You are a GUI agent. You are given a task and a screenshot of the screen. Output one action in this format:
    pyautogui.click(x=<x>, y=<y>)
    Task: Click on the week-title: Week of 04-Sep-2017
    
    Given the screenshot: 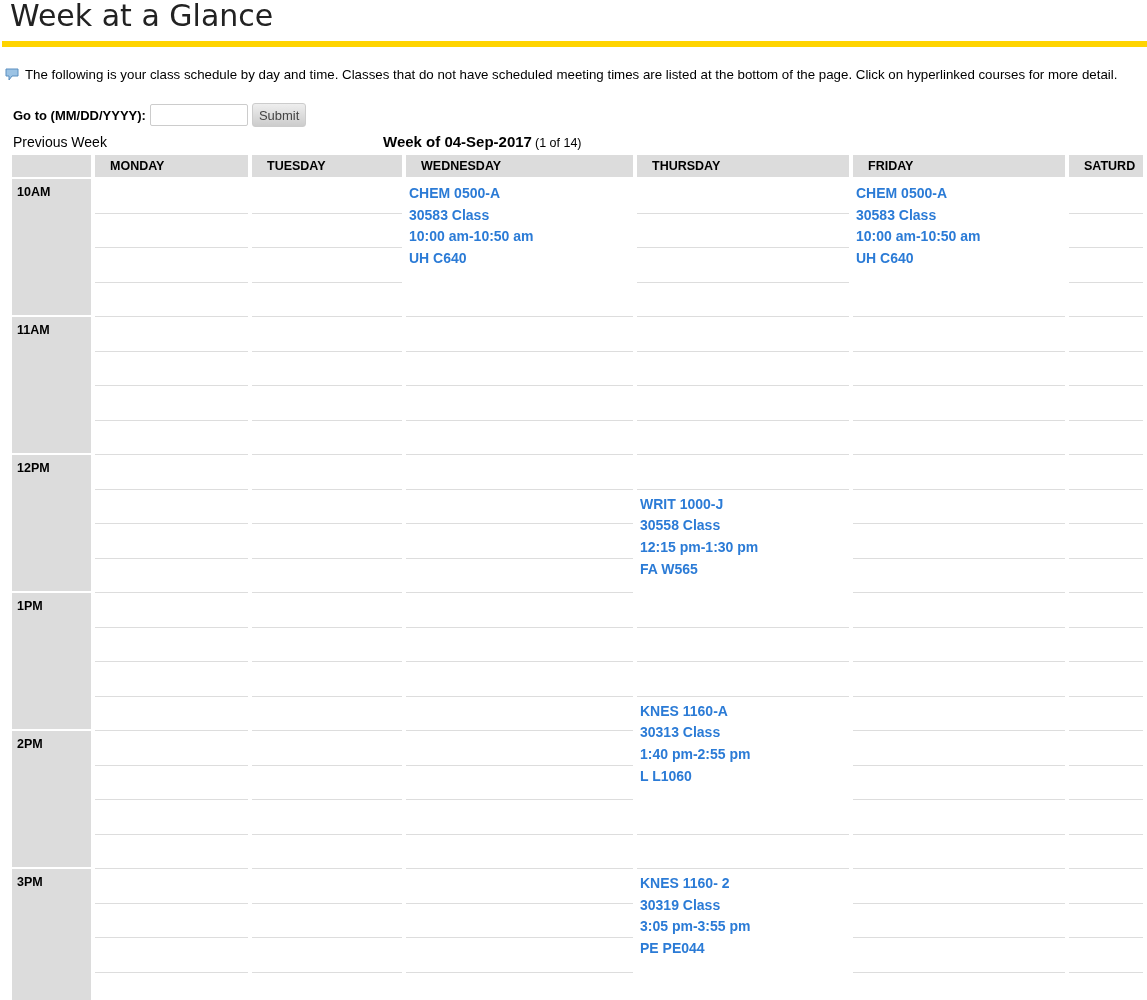 What is the action you would take?
    pyautogui.click(x=457, y=141)
    